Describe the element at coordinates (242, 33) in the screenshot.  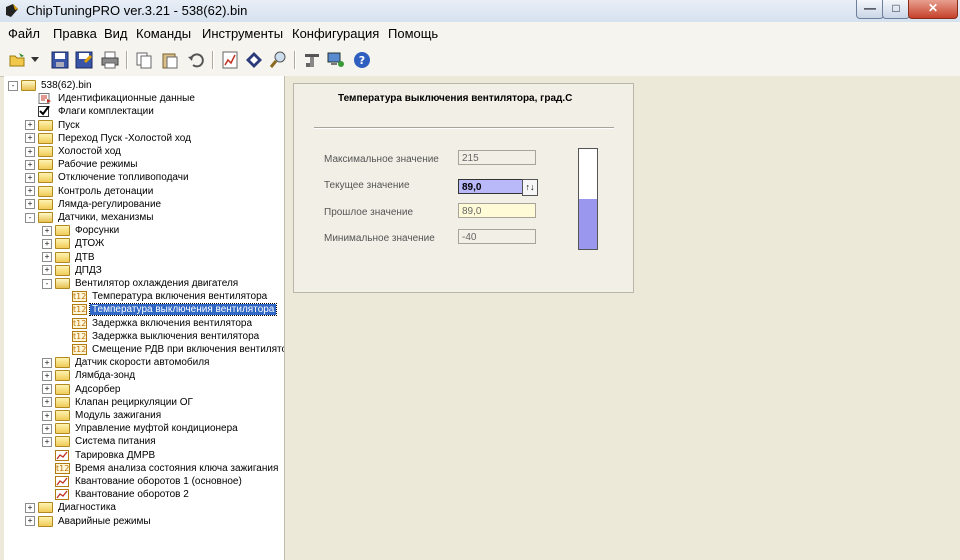
I see `menu-tools: Инструменты` at that location.